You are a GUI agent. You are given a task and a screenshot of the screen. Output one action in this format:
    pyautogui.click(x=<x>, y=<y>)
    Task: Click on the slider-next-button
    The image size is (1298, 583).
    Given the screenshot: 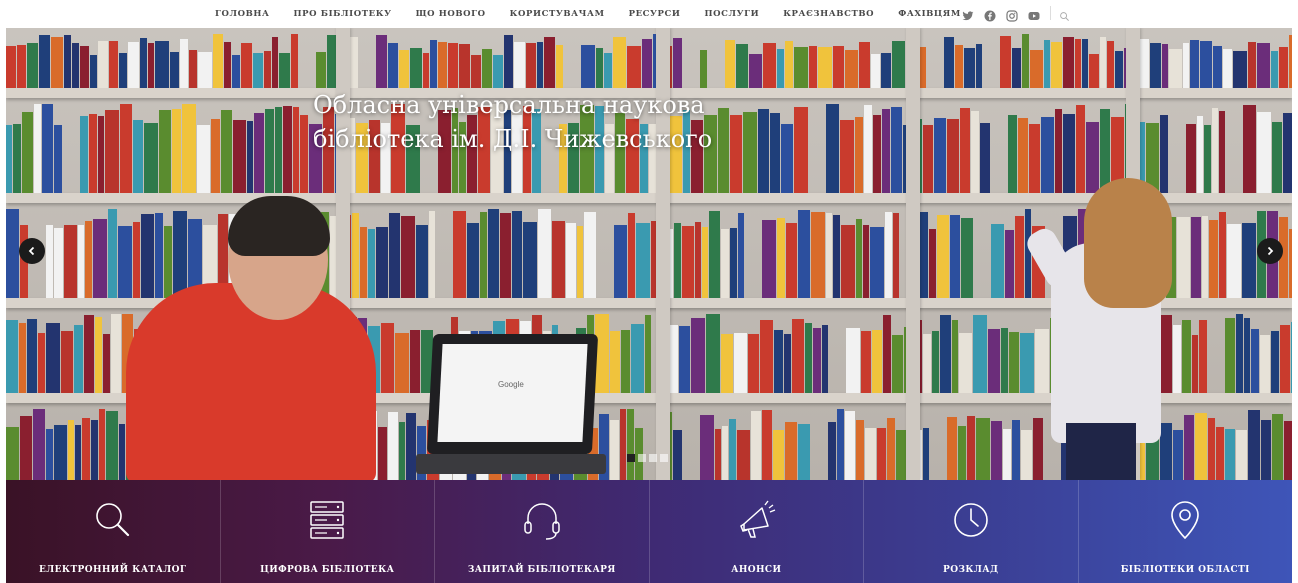 What is the action you would take?
    pyautogui.click(x=1270, y=251)
    